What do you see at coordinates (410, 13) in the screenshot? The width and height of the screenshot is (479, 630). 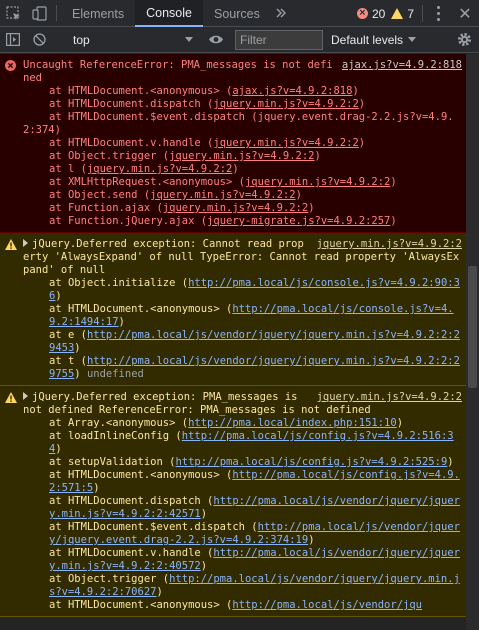 I see `warning-count: 7` at bounding box center [410, 13].